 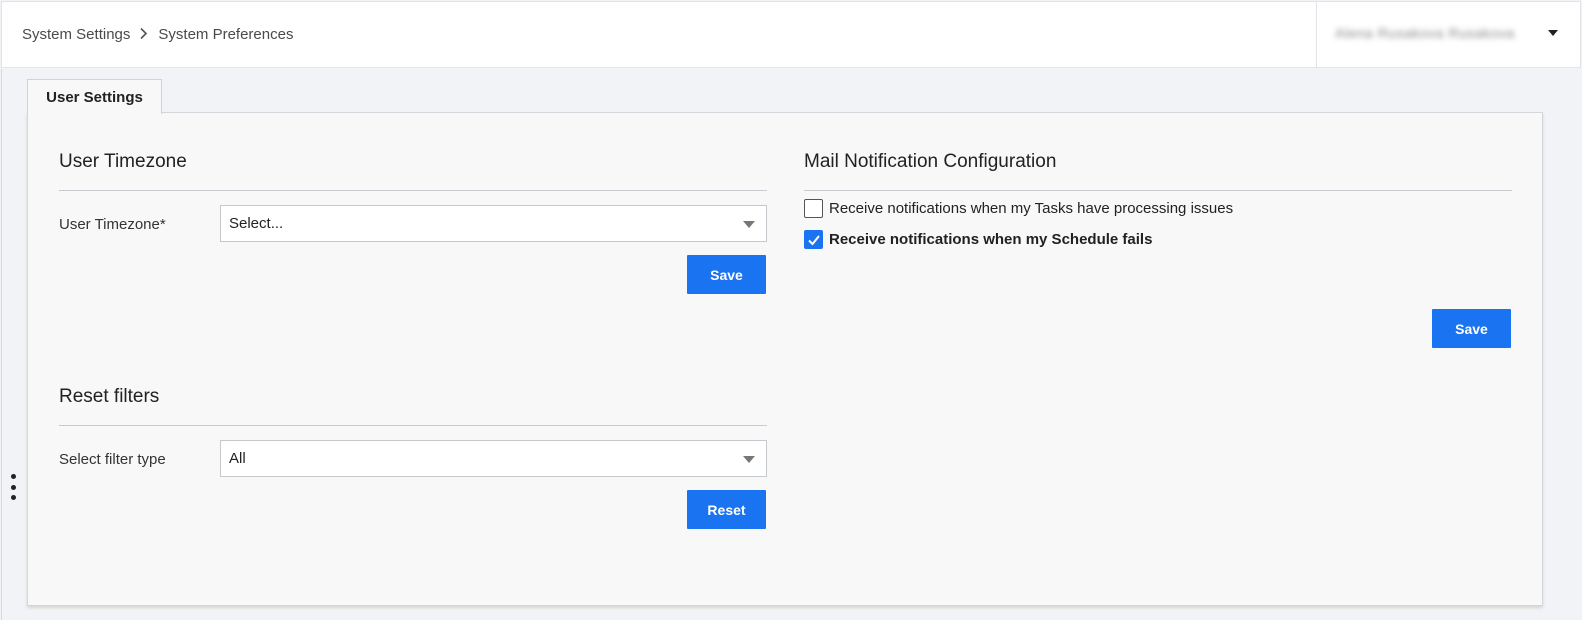 What do you see at coordinates (13, 487) in the screenshot?
I see `more-vertical-icon` at bounding box center [13, 487].